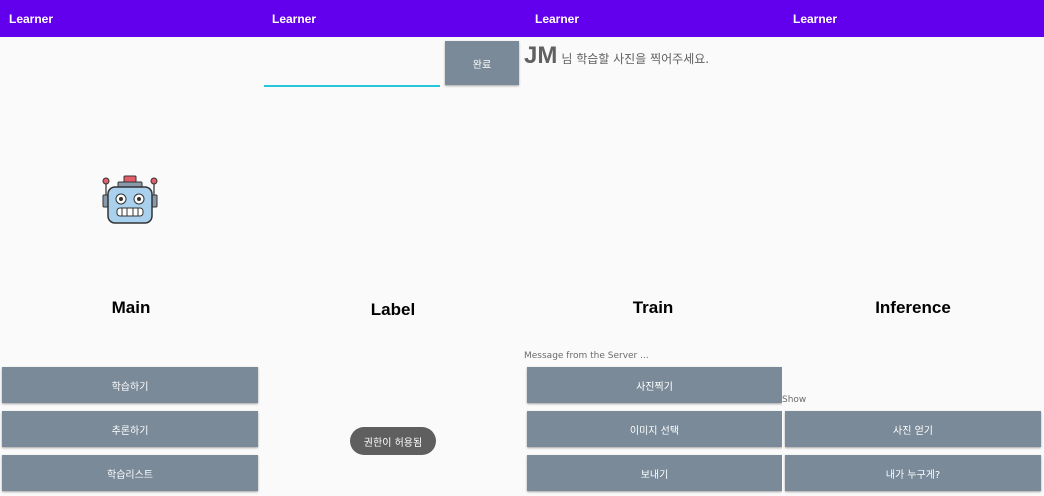 The width and height of the screenshot is (1044, 496). I want to click on select-image-button: 이미지 선택, so click(654, 429).